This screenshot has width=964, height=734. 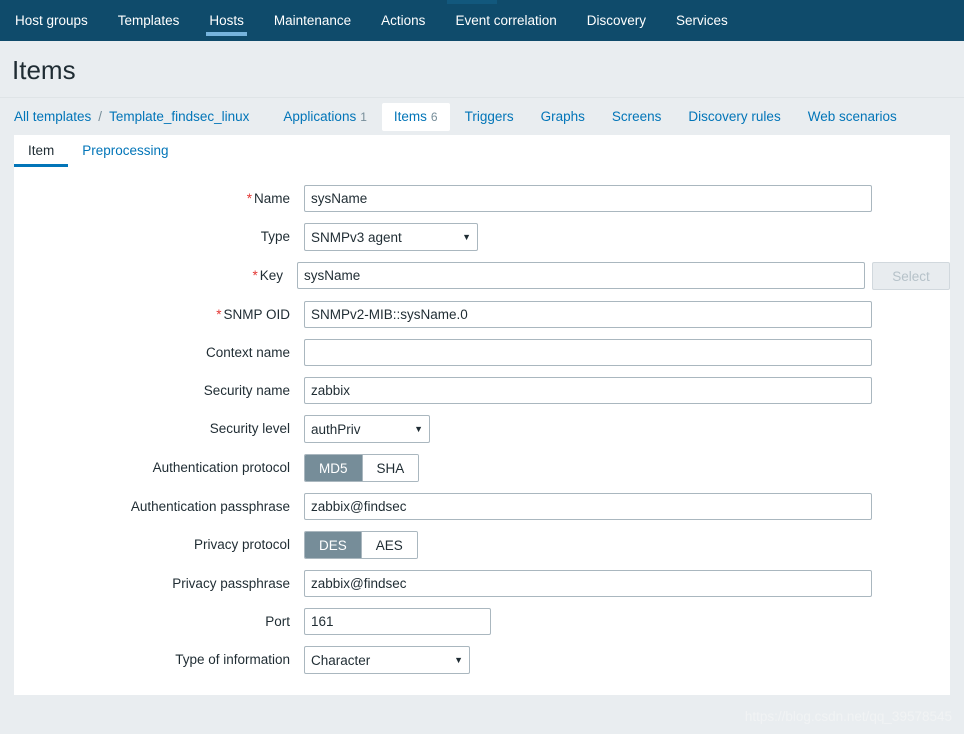 What do you see at coordinates (588, 314) in the screenshot?
I see `snmp-oid-input` at bounding box center [588, 314].